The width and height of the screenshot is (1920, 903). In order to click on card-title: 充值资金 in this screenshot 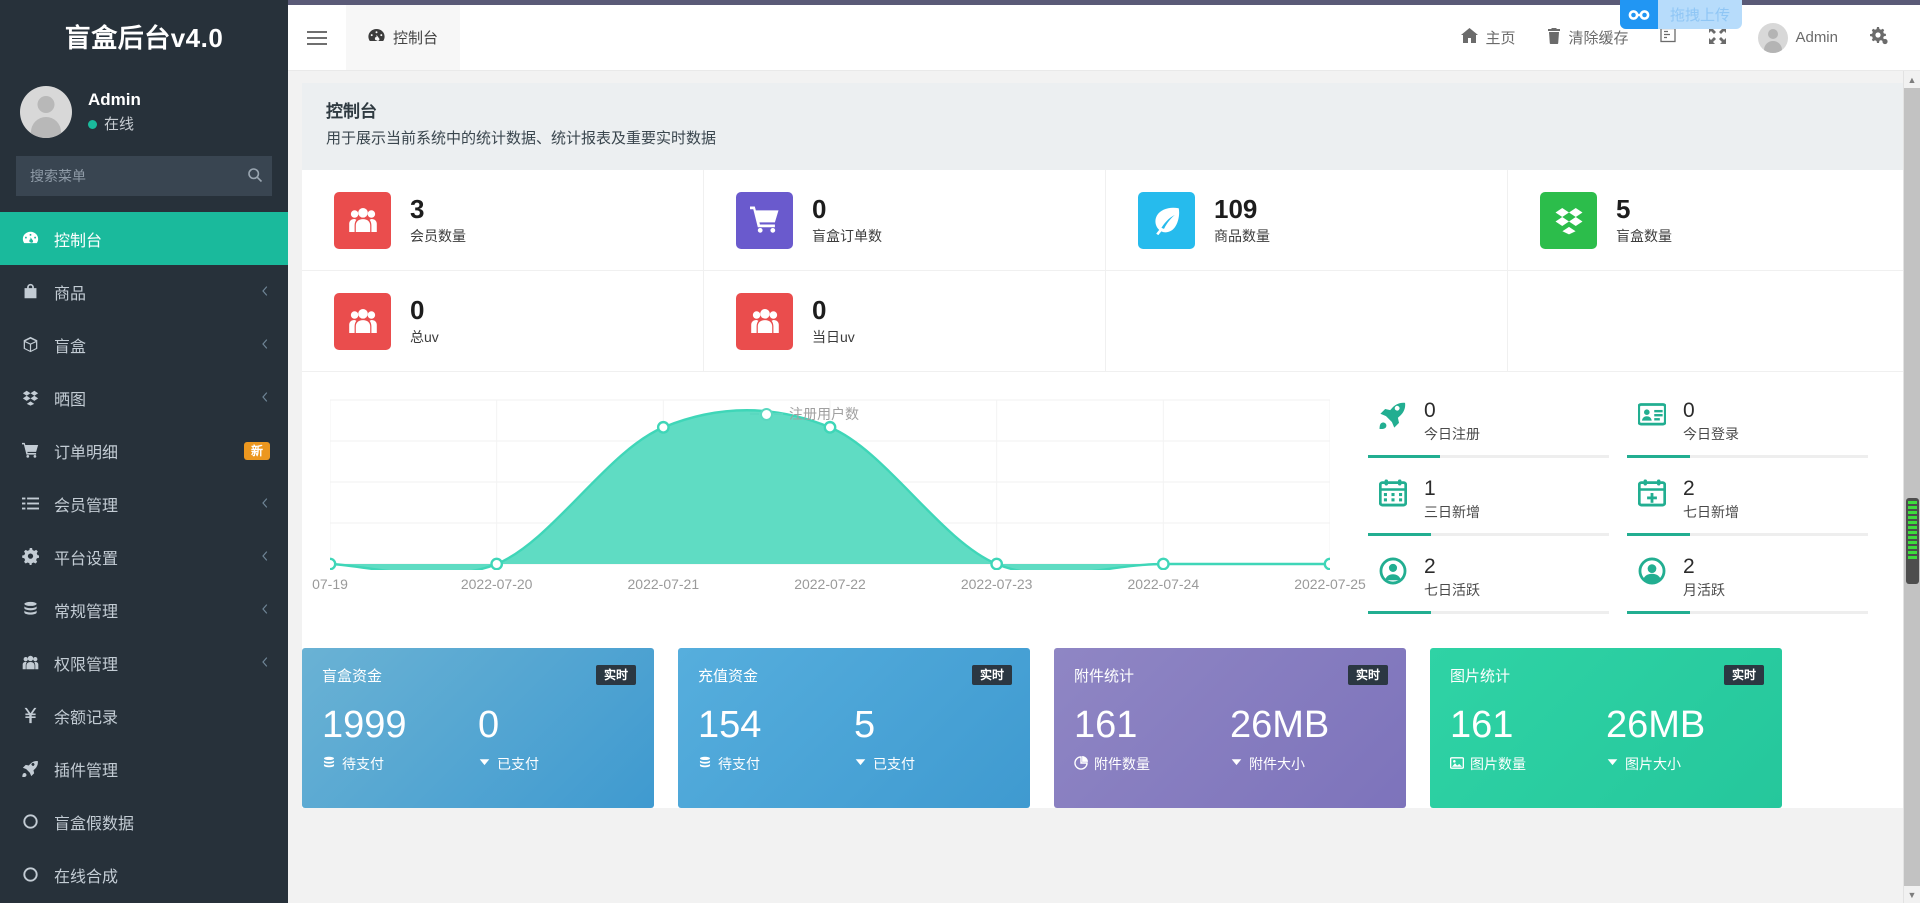, I will do `click(728, 676)`.